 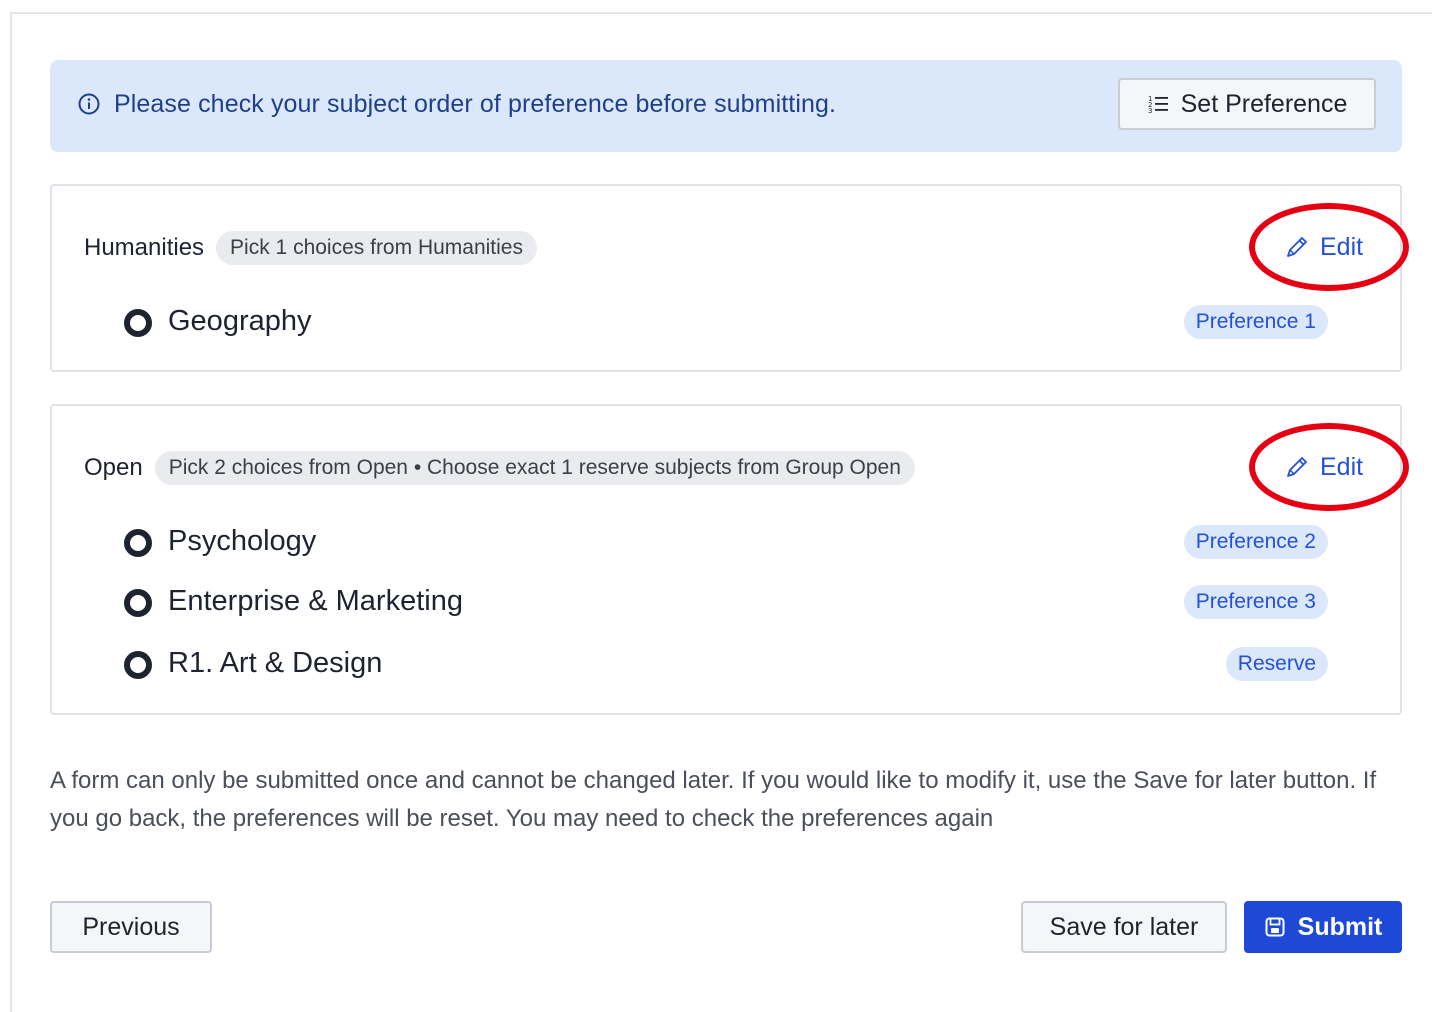 I want to click on subject-name: R1. Art & Design, so click(x=275, y=663).